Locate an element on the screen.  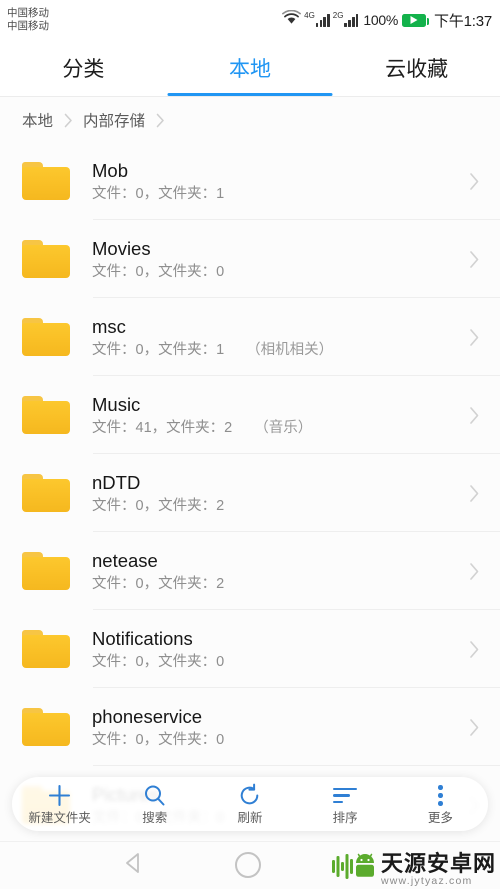
watermark-text: 天源安卓网 www.jytyaz.com is located at coordinates (438, 868).